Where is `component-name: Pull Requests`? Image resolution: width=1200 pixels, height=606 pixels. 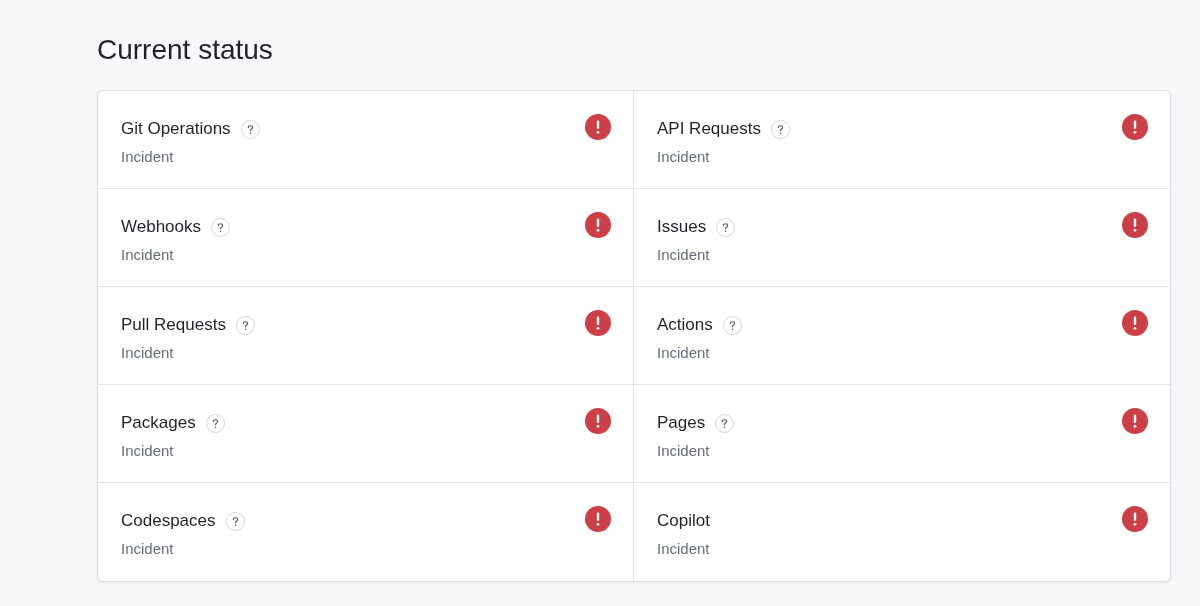 component-name: Pull Requests is located at coordinates (173, 325).